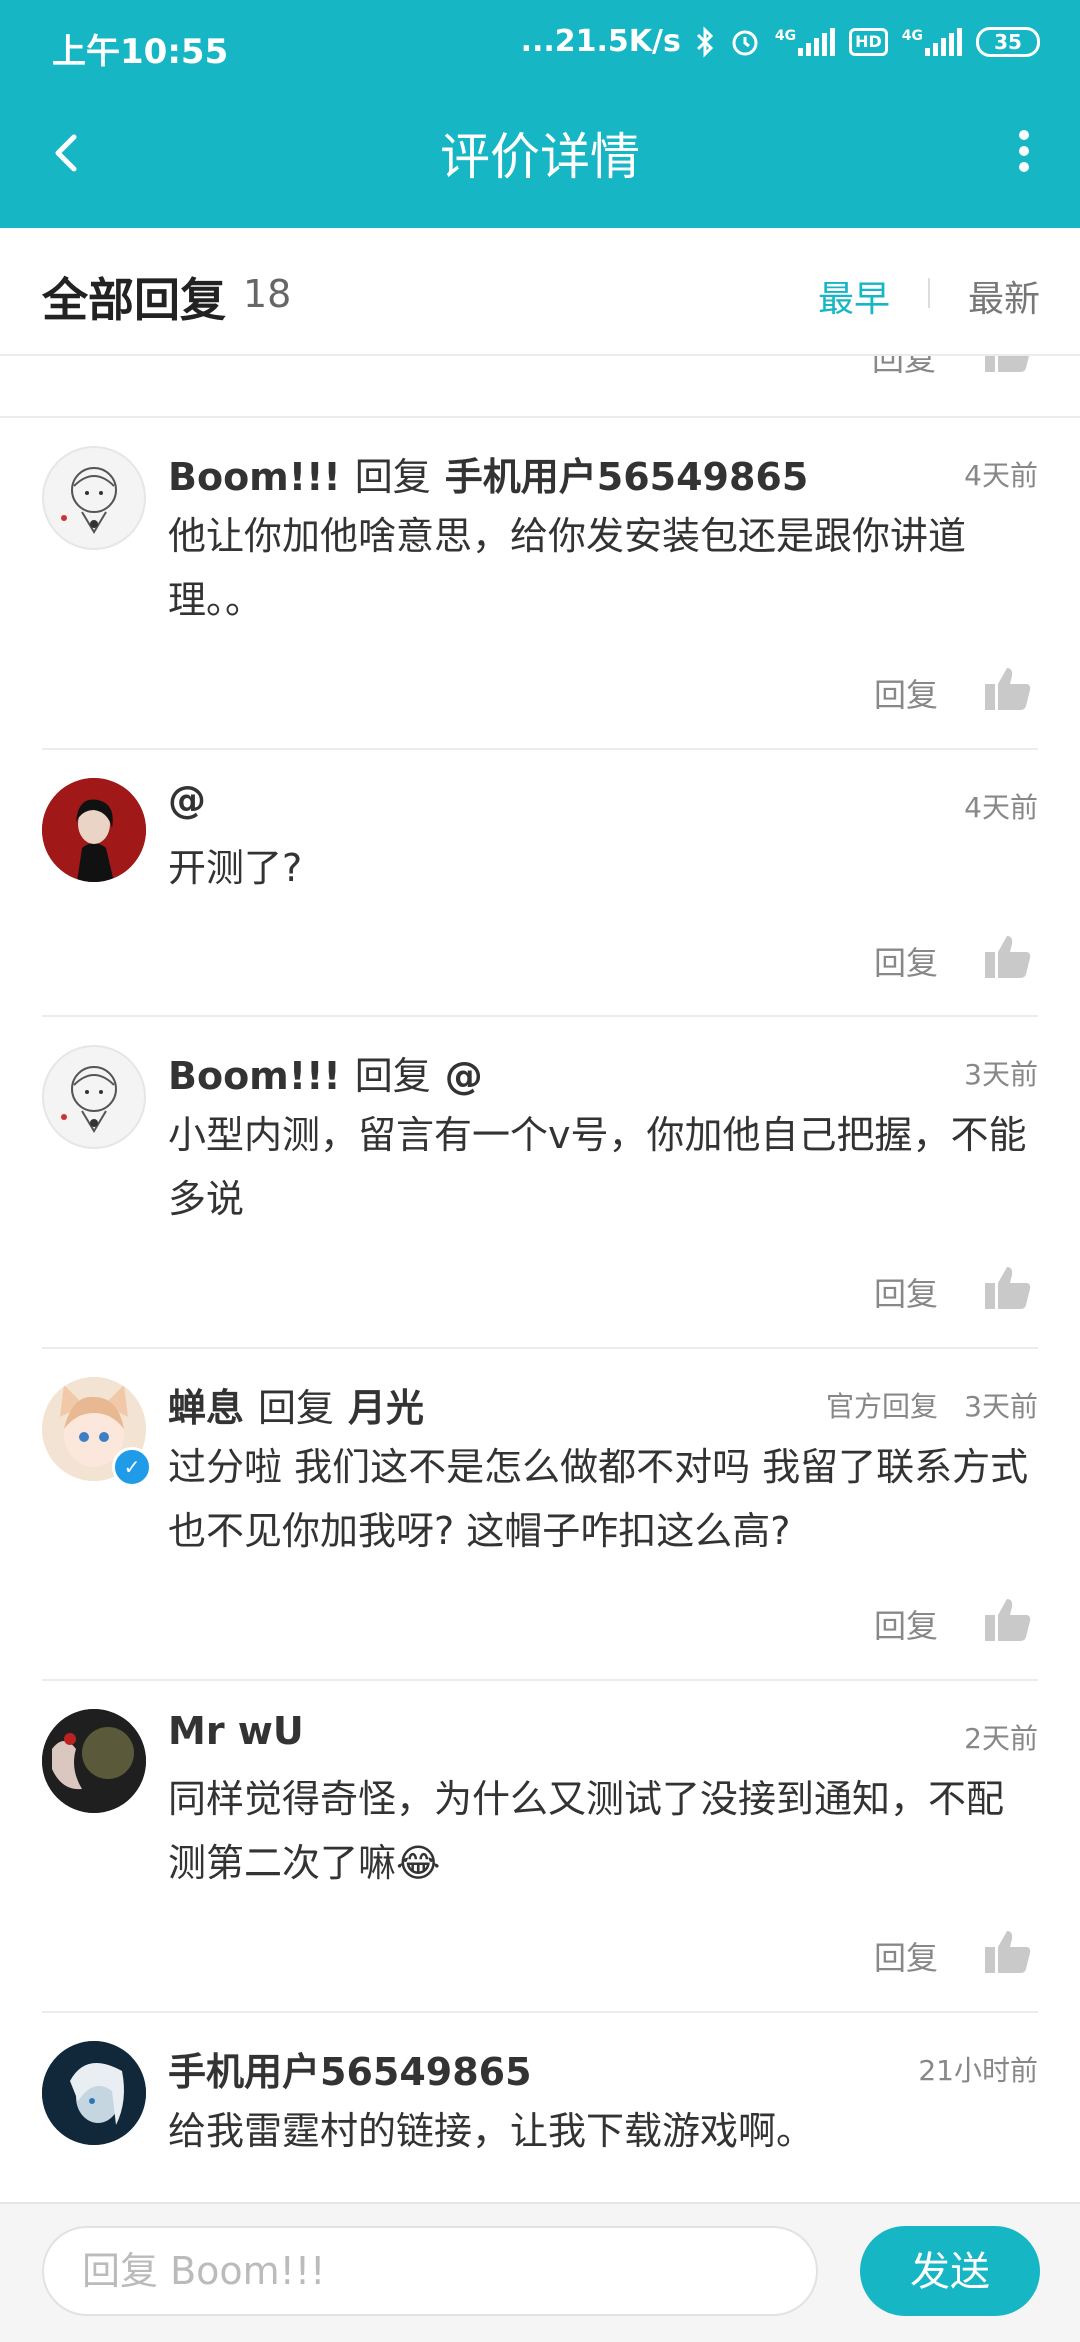 This screenshot has height=2342, width=1080. What do you see at coordinates (140, 52) in the screenshot?
I see `status-time: 上午10:55` at bounding box center [140, 52].